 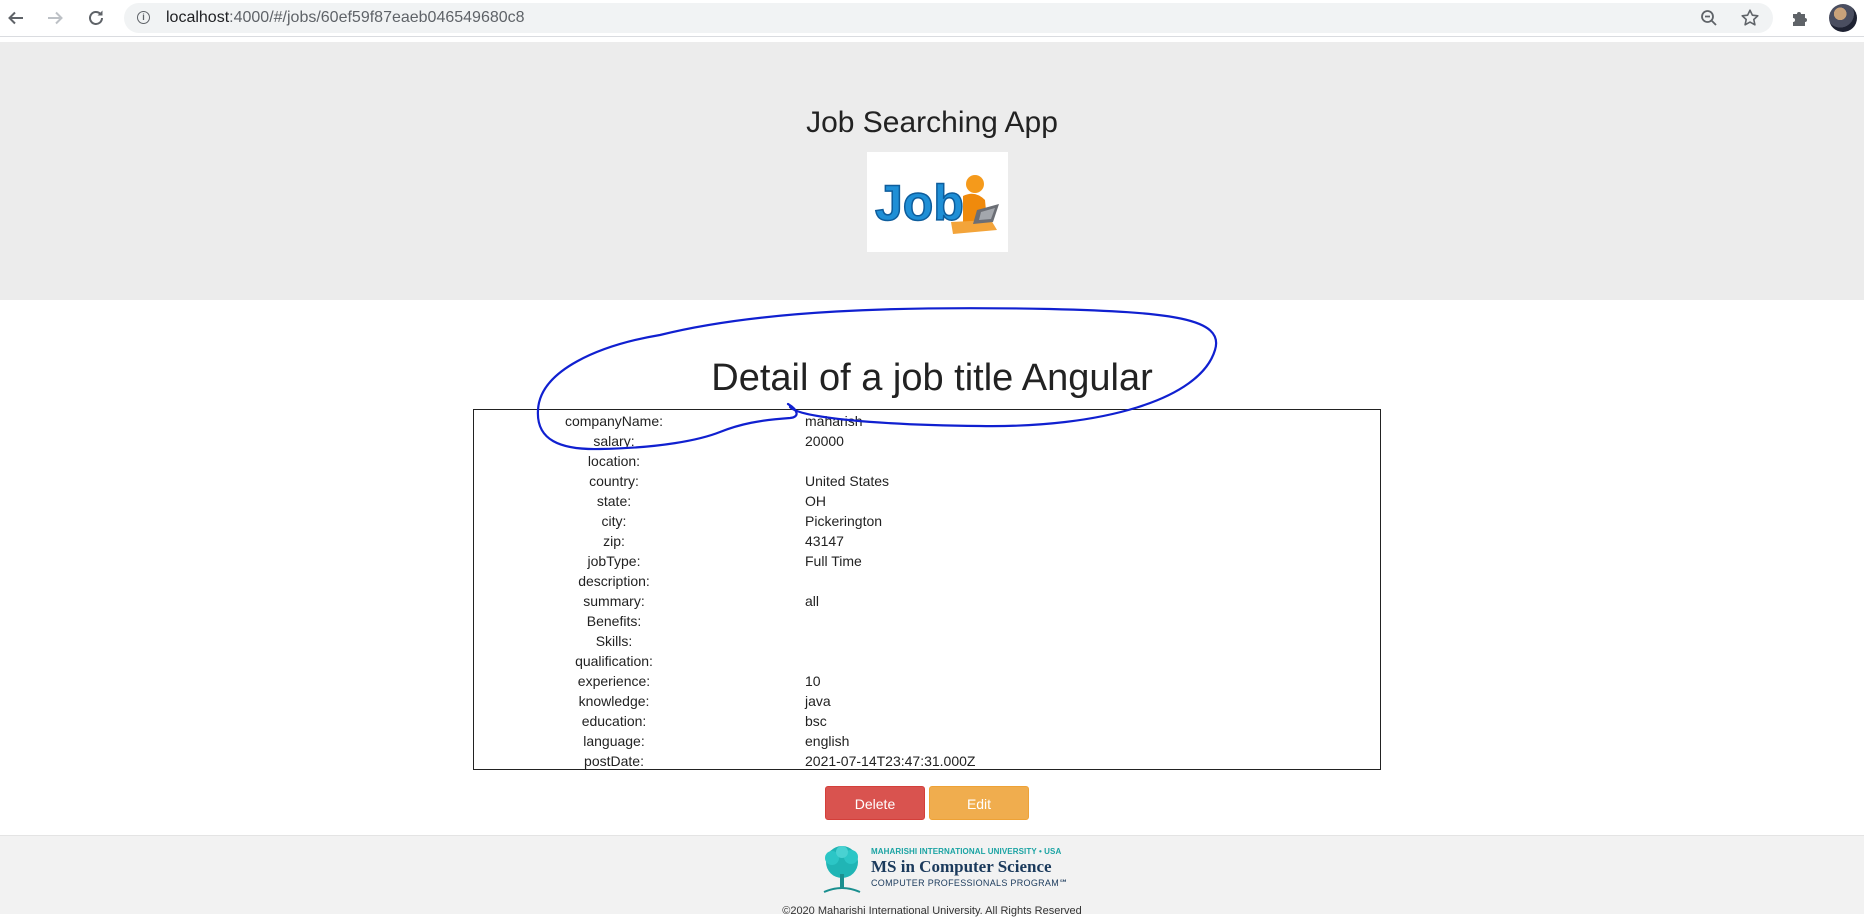 What do you see at coordinates (614, 641) in the screenshot?
I see `field-label: Skills:` at bounding box center [614, 641].